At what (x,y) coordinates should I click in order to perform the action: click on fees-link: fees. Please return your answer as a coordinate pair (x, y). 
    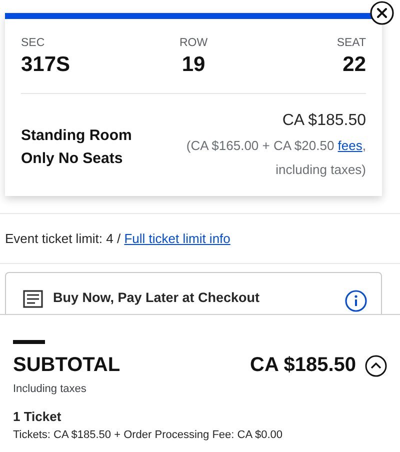
    Looking at the image, I should click on (350, 145).